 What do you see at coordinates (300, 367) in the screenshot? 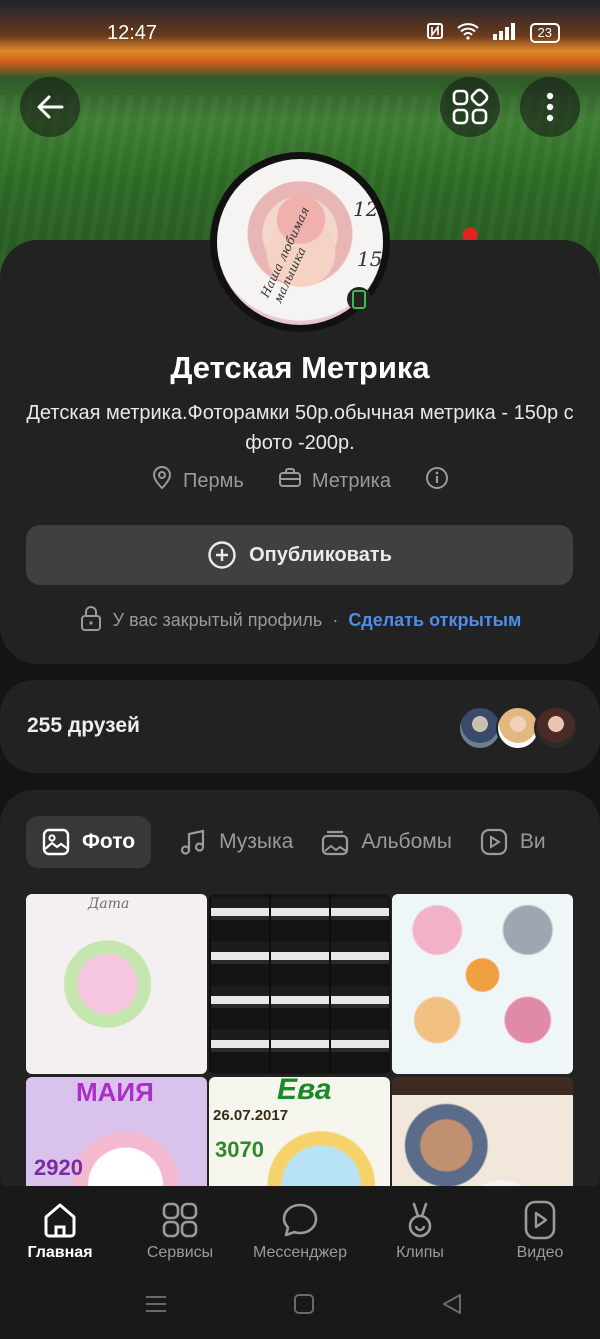
I see `profile-name: Детская Метрика` at bounding box center [300, 367].